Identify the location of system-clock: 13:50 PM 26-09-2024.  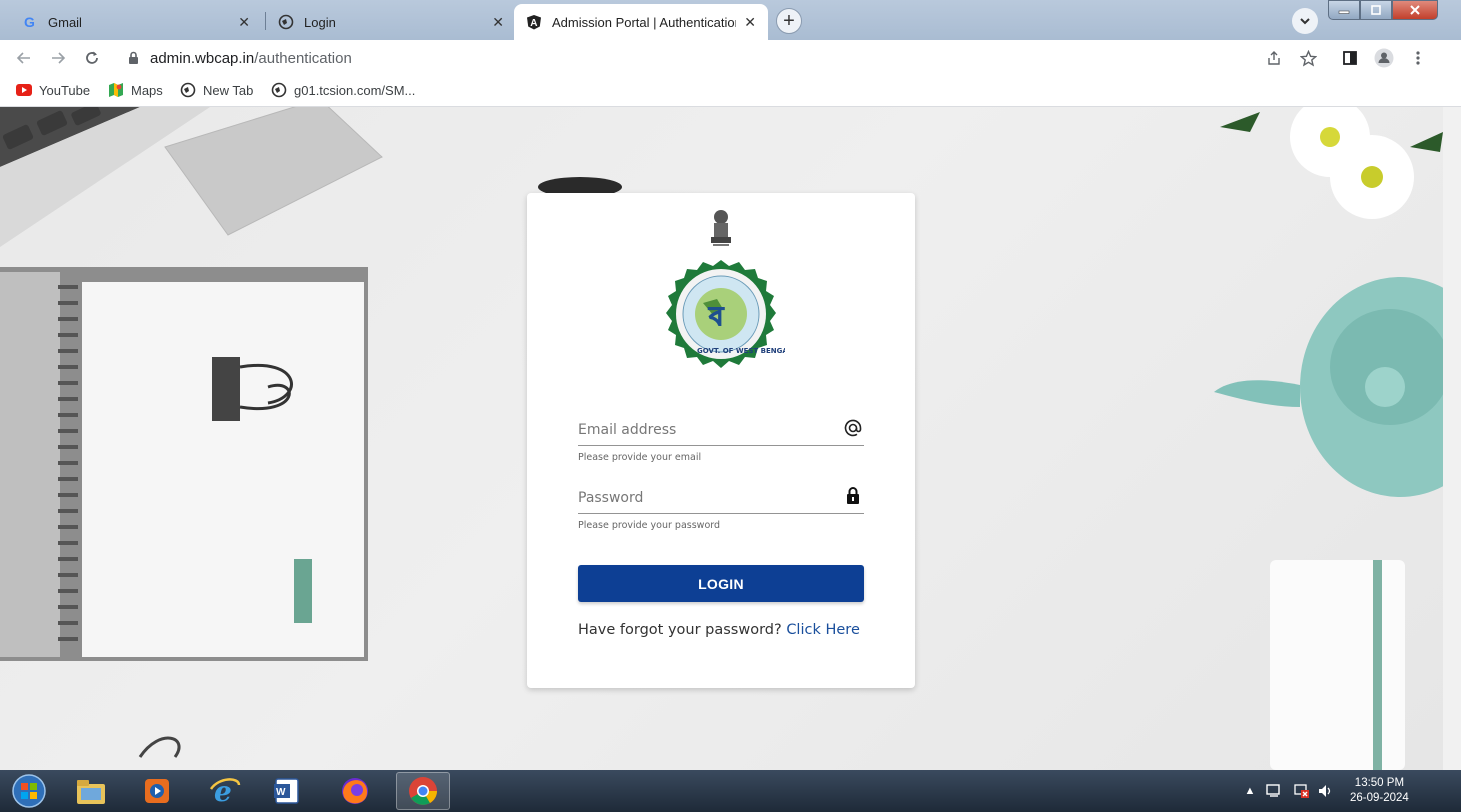
(1379, 791).